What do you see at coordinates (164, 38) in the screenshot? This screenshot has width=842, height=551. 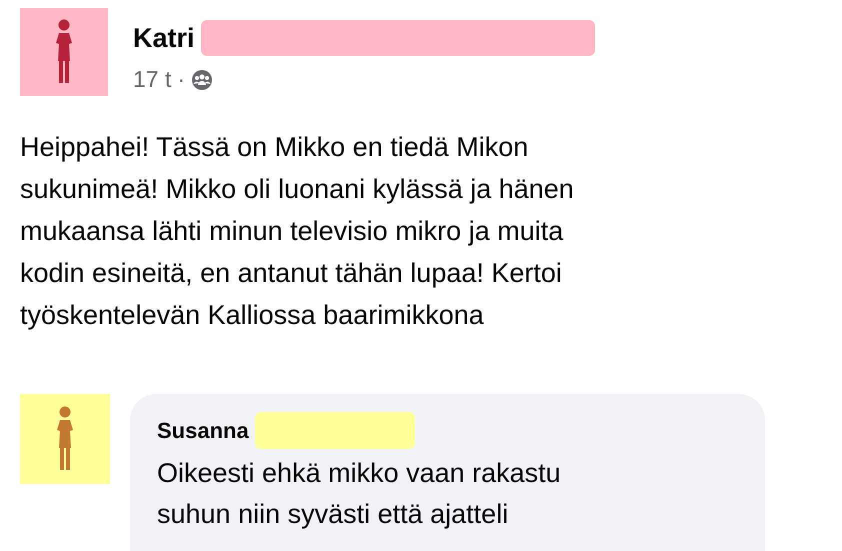 I see `author-name: Katri` at bounding box center [164, 38].